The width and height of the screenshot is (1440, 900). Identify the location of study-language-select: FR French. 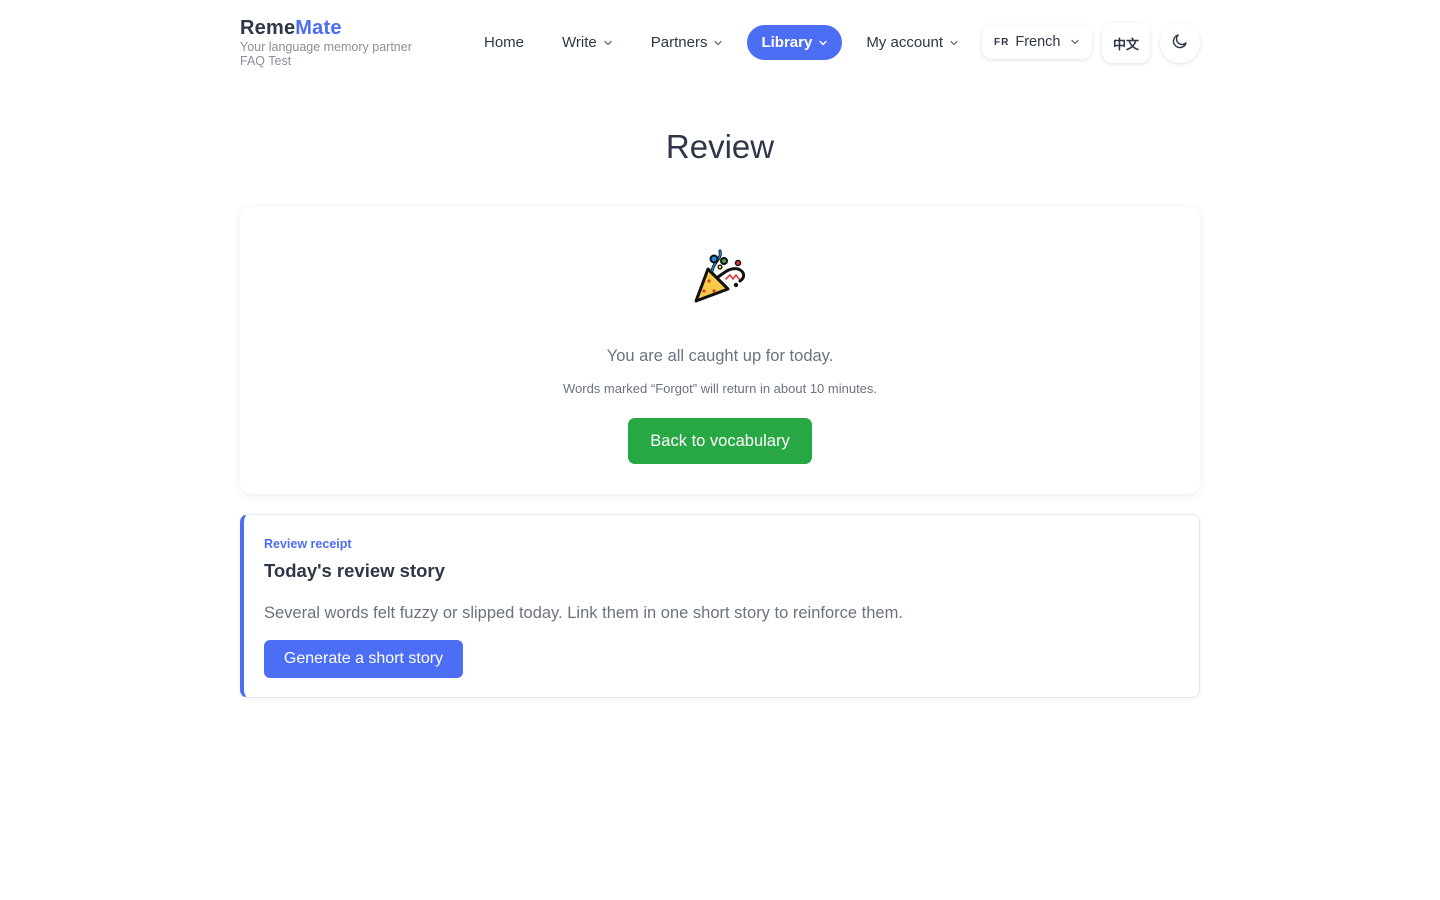
(1037, 42).